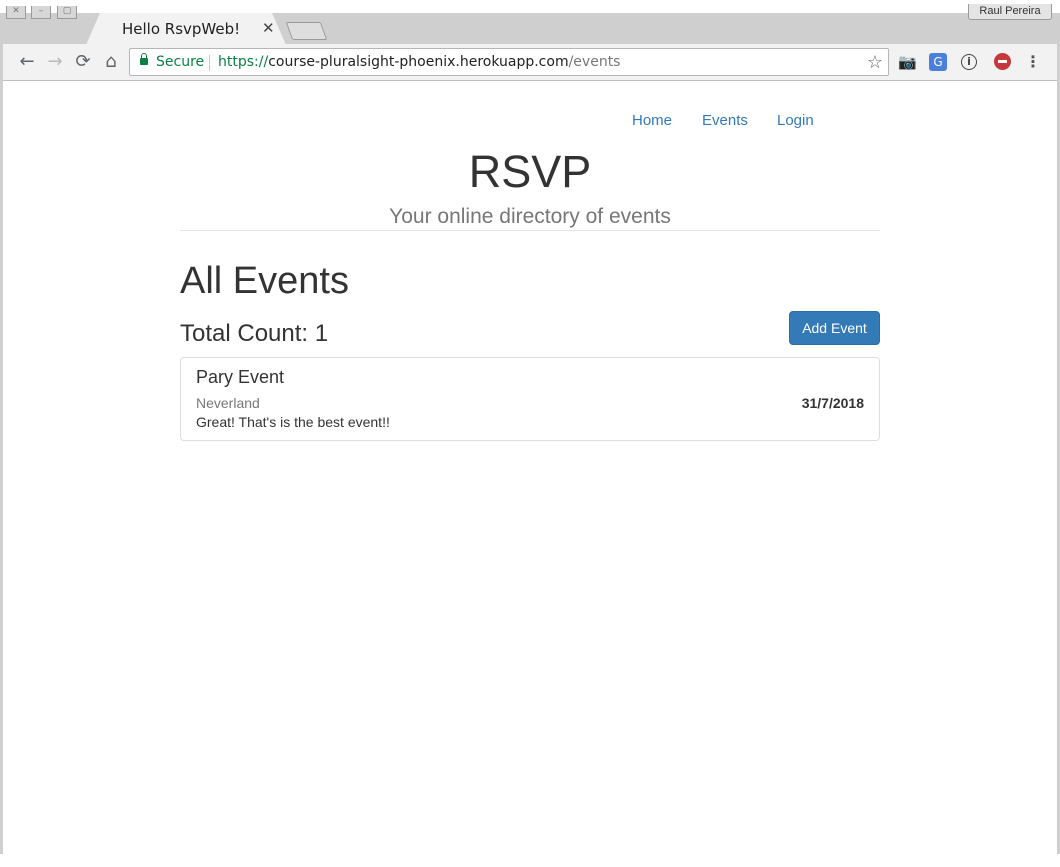 This screenshot has height=867, width=1060. What do you see at coordinates (144, 59) in the screenshot?
I see `lock-icon` at bounding box center [144, 59].